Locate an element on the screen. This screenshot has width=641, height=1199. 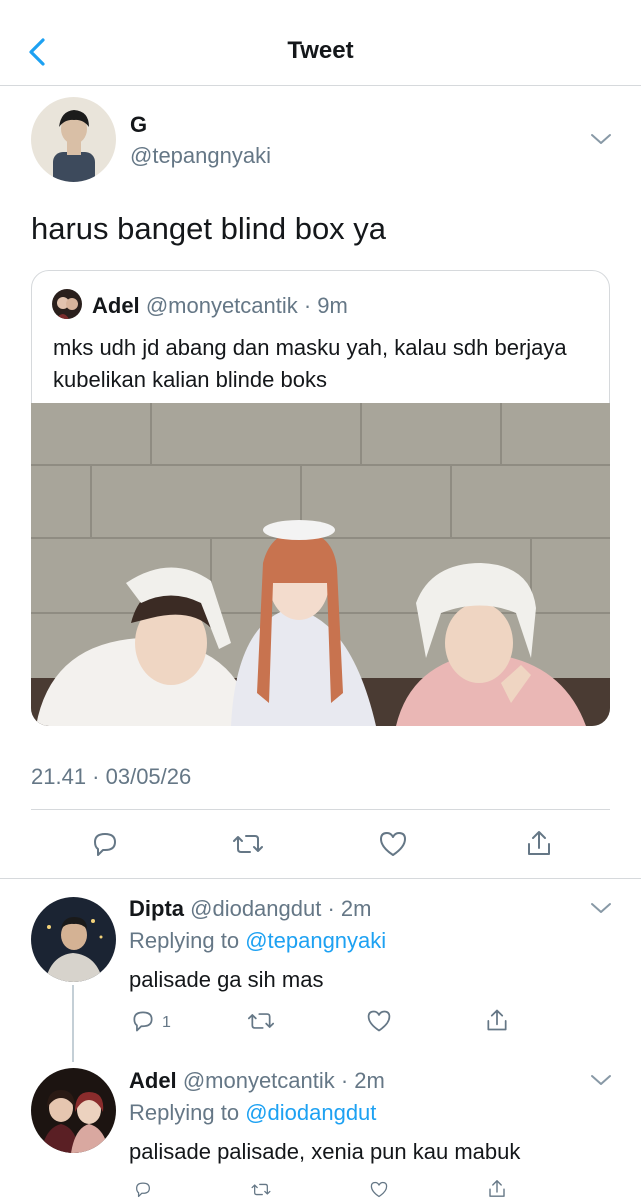
reply-header: Adel @monyetcantik · 2m is located at coordinates (257, 1081).